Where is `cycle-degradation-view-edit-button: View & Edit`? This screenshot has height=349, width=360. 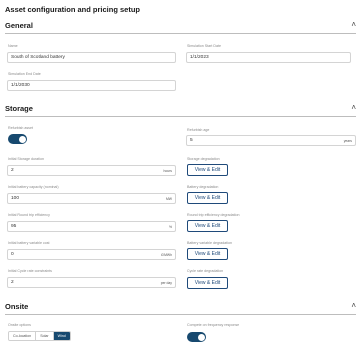 cycle-degradation-view-edit-button: View & Edit is located at coordinates (207, 283).